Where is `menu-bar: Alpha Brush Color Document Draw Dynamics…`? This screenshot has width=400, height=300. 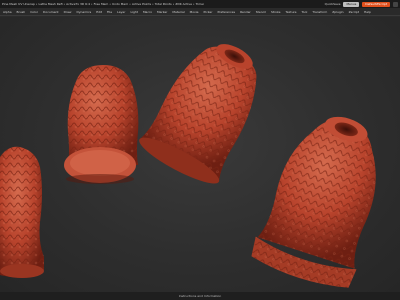
menu-bar: Alpha Brush Color Document Draw Dynamics… is located at coordinates (200, 12).